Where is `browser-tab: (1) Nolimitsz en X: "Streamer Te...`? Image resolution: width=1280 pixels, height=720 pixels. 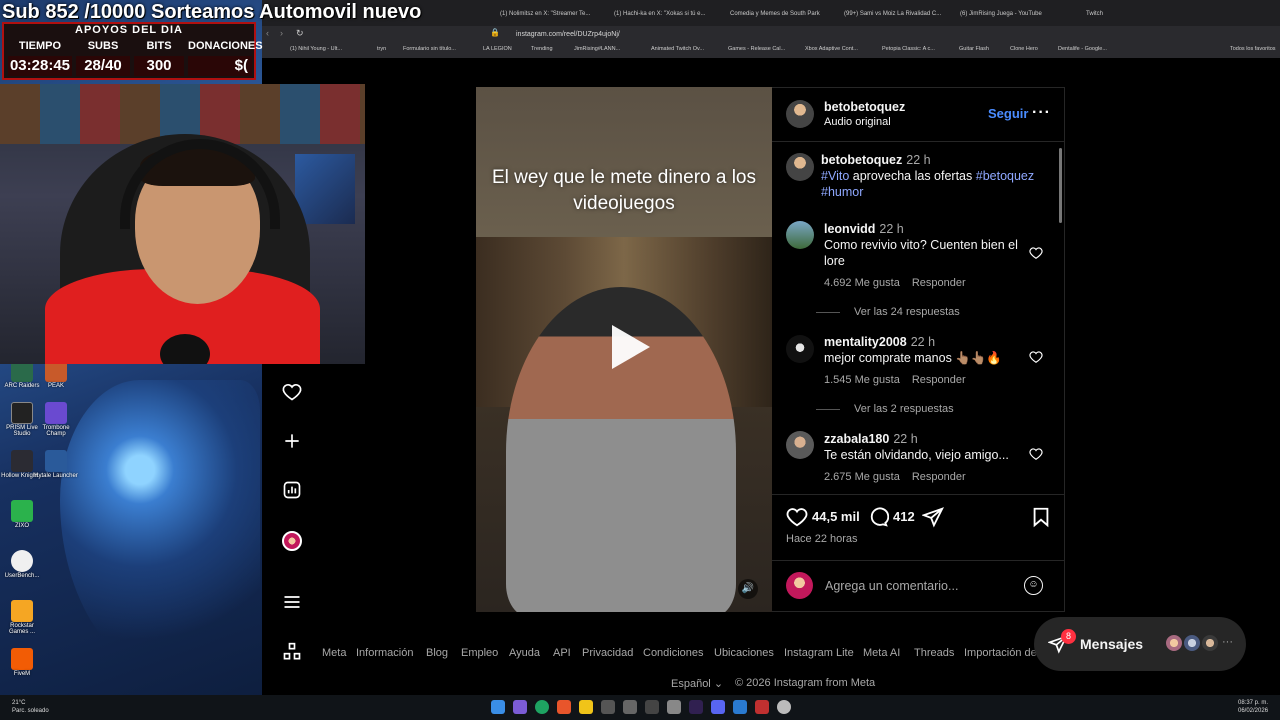
browser-tab: (1) Nolimitsz en X: "Streamer Te... is located at coordinates (550, 14).